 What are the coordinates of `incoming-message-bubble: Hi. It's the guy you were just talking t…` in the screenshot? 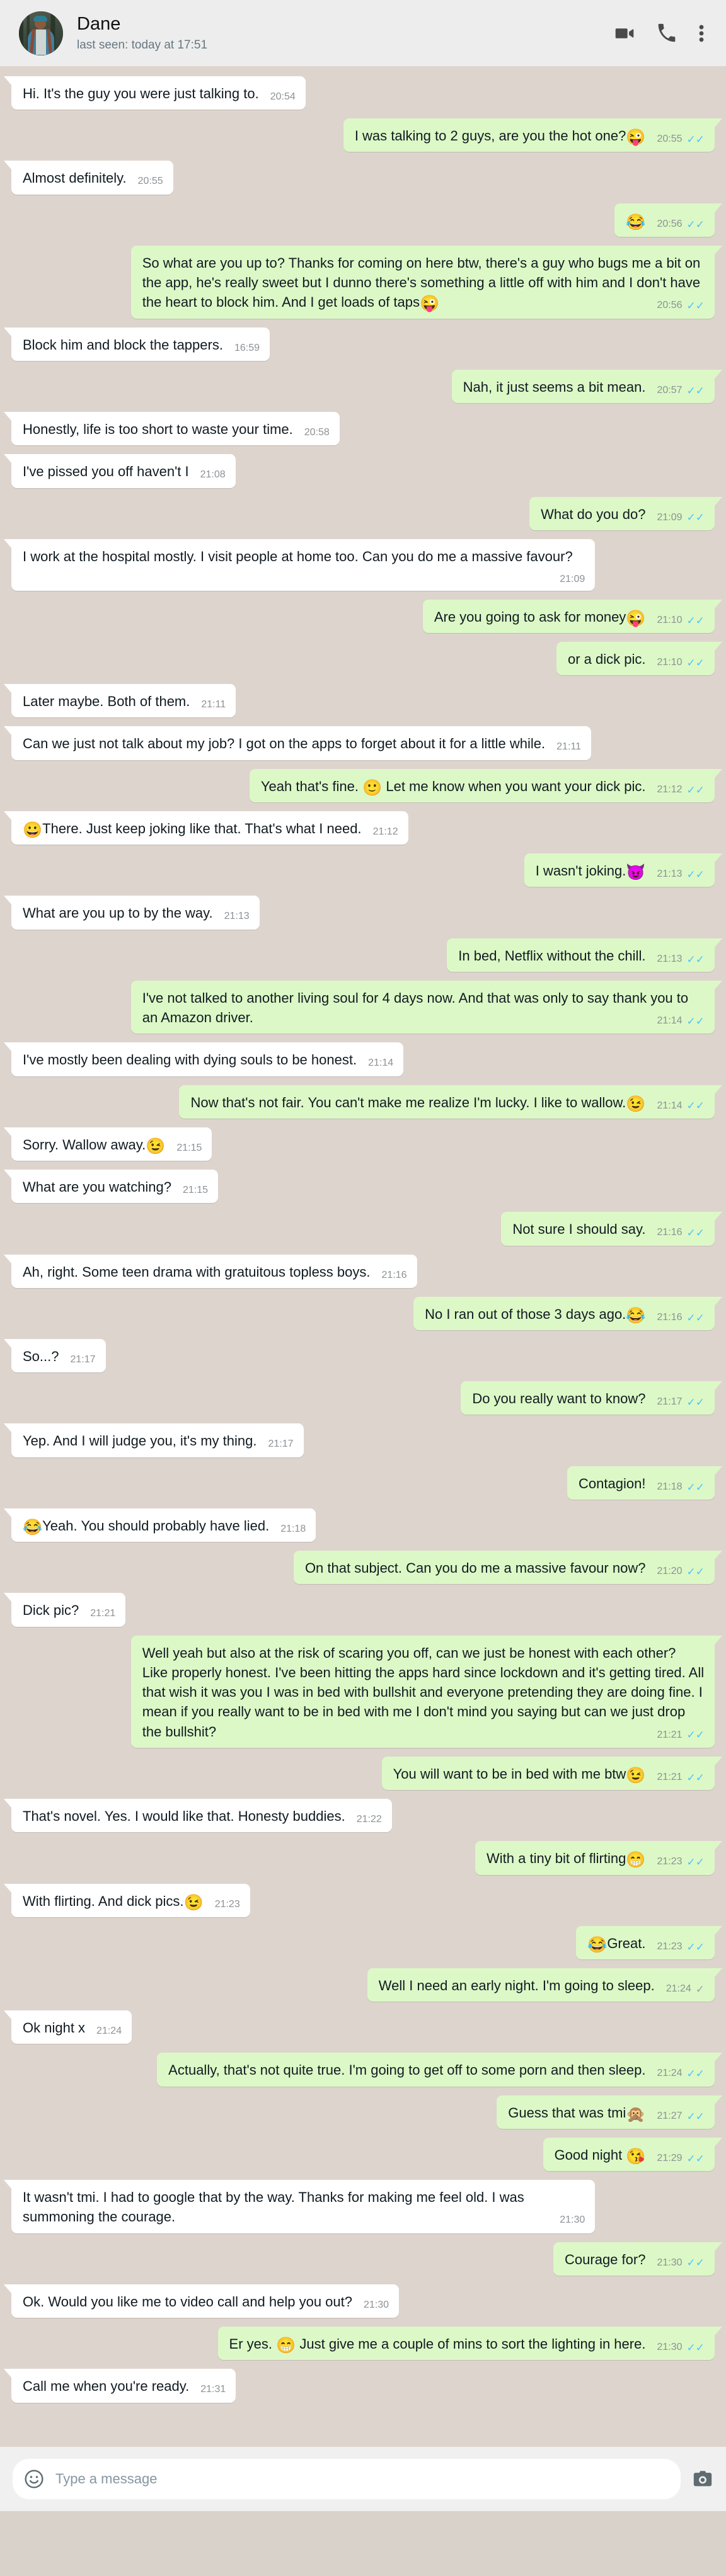 It's located at (155, 93).